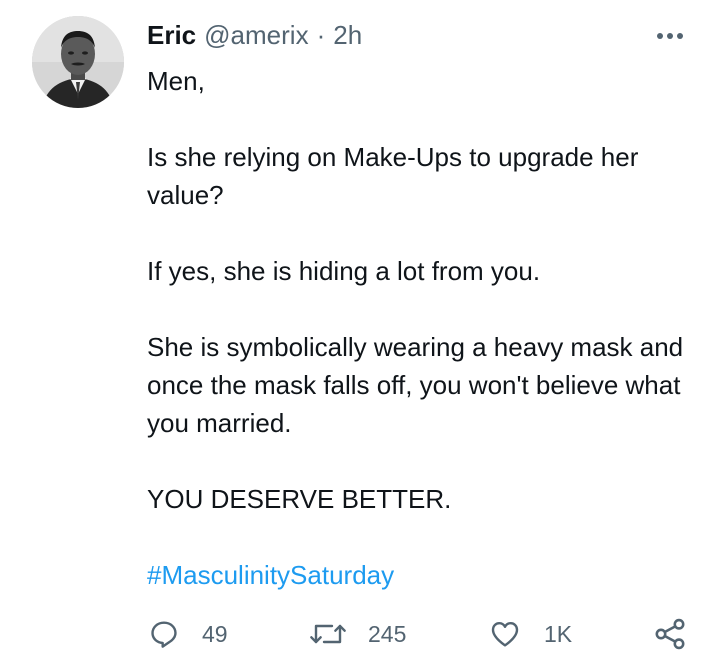 The image size is (720, 666). What do you see at coordinates (176, 81) in the screenshot?
I see `tweet-paragraph: Men,` at bounding box center [176, 81].